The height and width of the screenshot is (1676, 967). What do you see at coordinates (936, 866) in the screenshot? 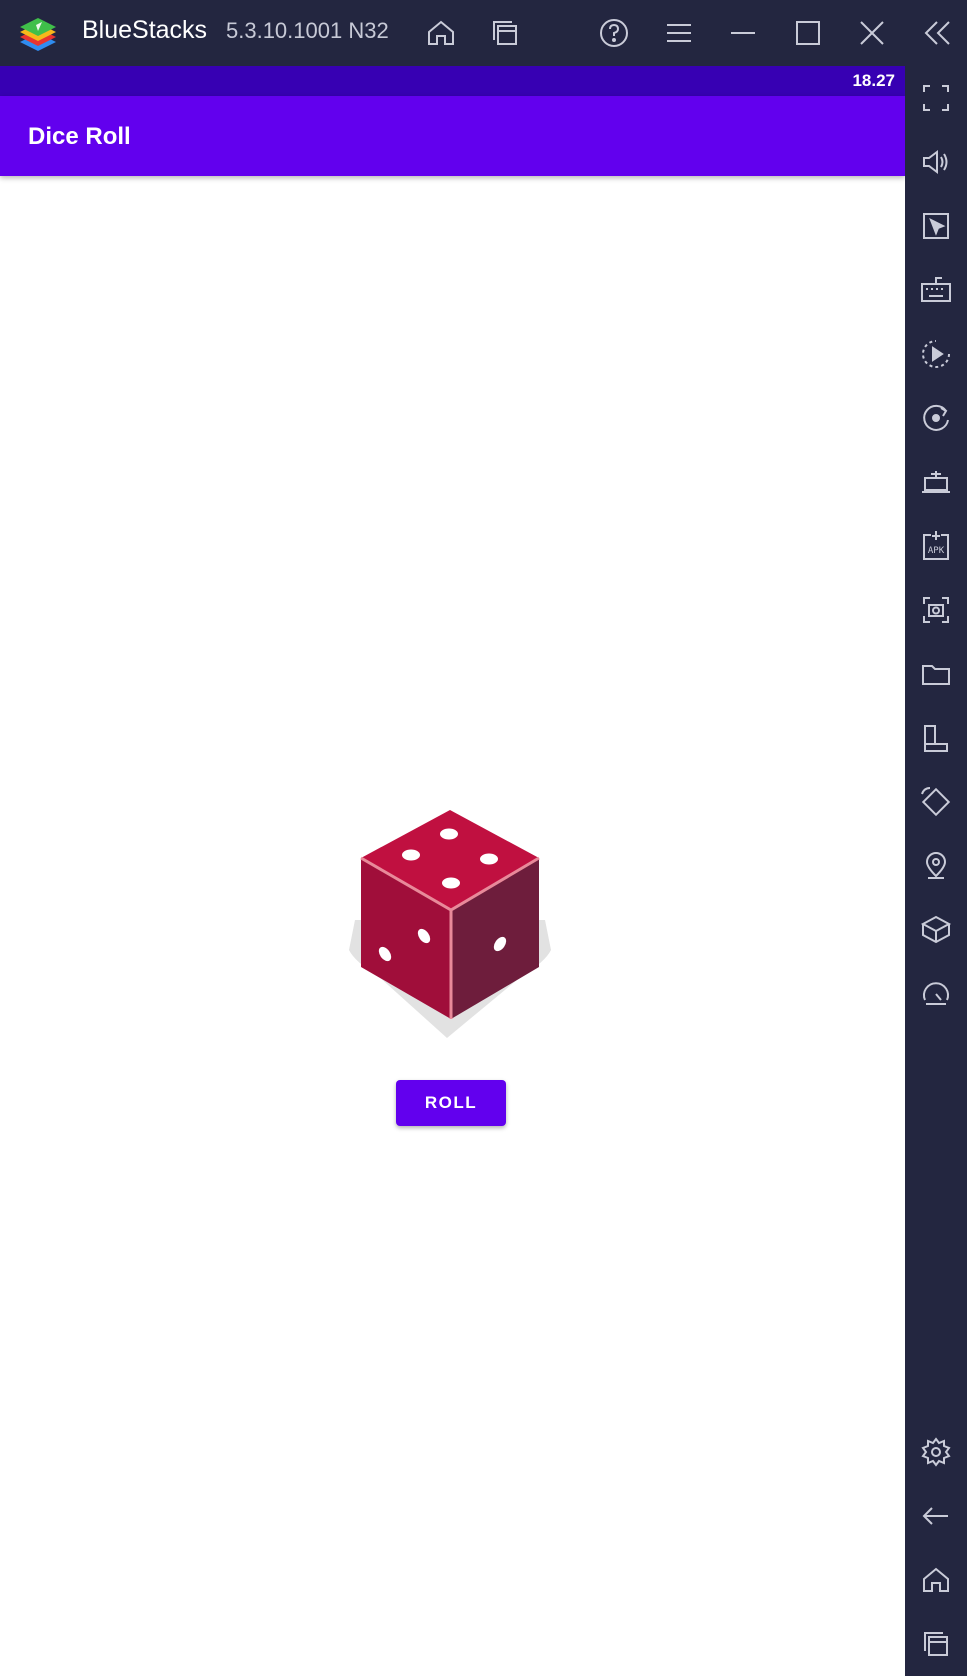
I see `location-icon` at bounding box center [936, 866].